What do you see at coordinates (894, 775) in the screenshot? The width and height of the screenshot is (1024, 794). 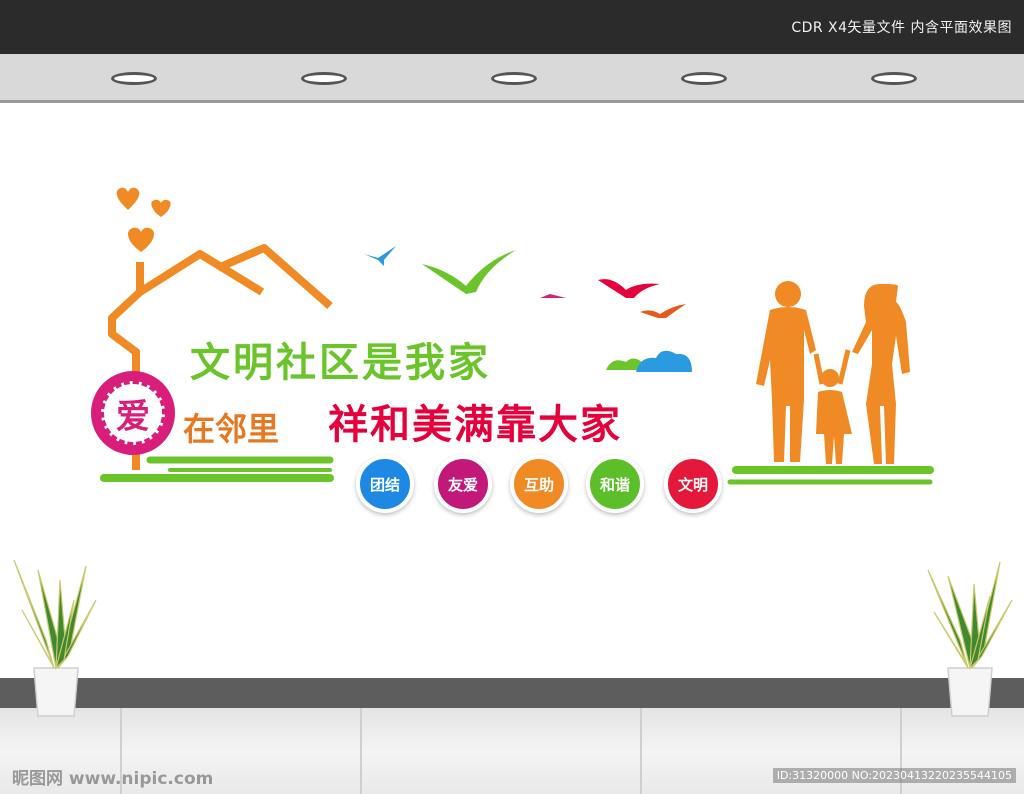 I see `image-id-label: ID:31320000 NO:20230413220235544105` at bounding box center [894, 775].